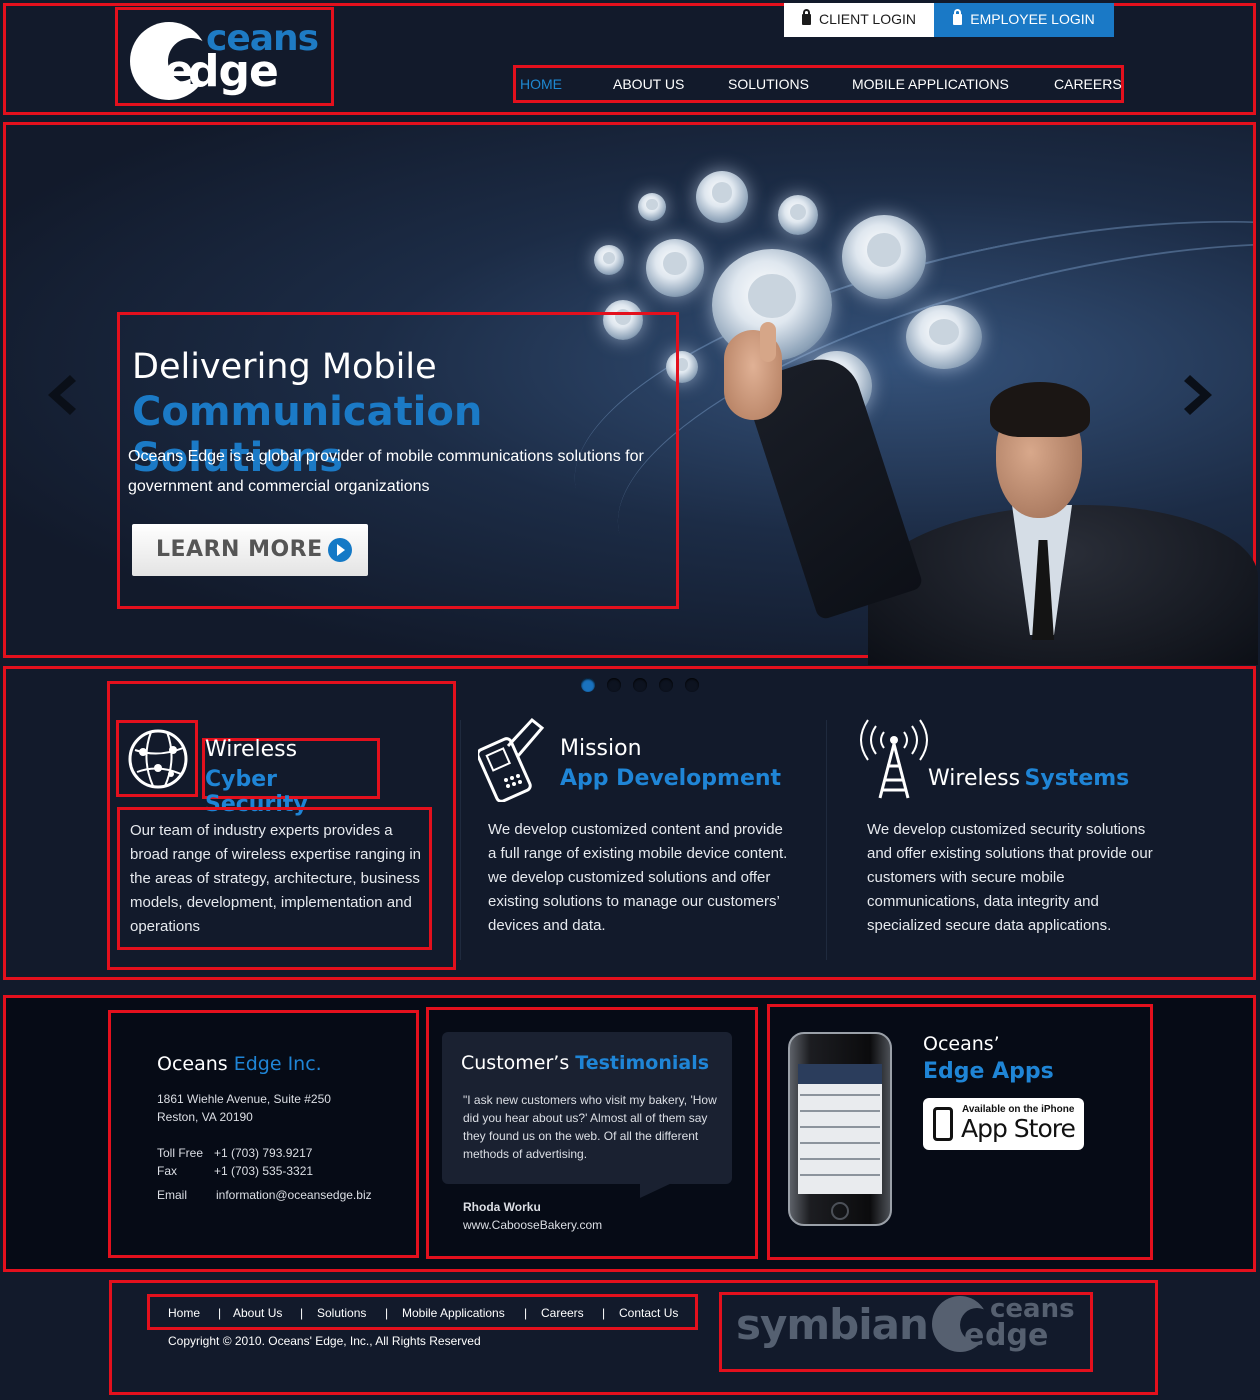 This screenshot has height=1400, width=1260. Describe the element at coordinates (61, 395) in the screenshot. I see `slider-prev-arrow-icon` at that location.